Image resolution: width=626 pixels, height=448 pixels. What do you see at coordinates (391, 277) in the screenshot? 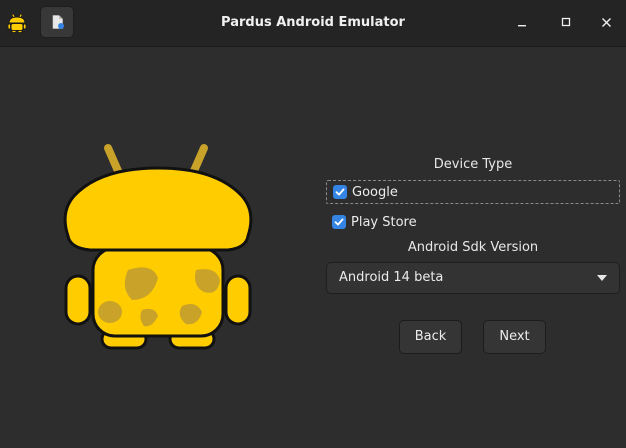
I see `sdk-version-value: Android 14 beta` at bounding box center [391, 277].